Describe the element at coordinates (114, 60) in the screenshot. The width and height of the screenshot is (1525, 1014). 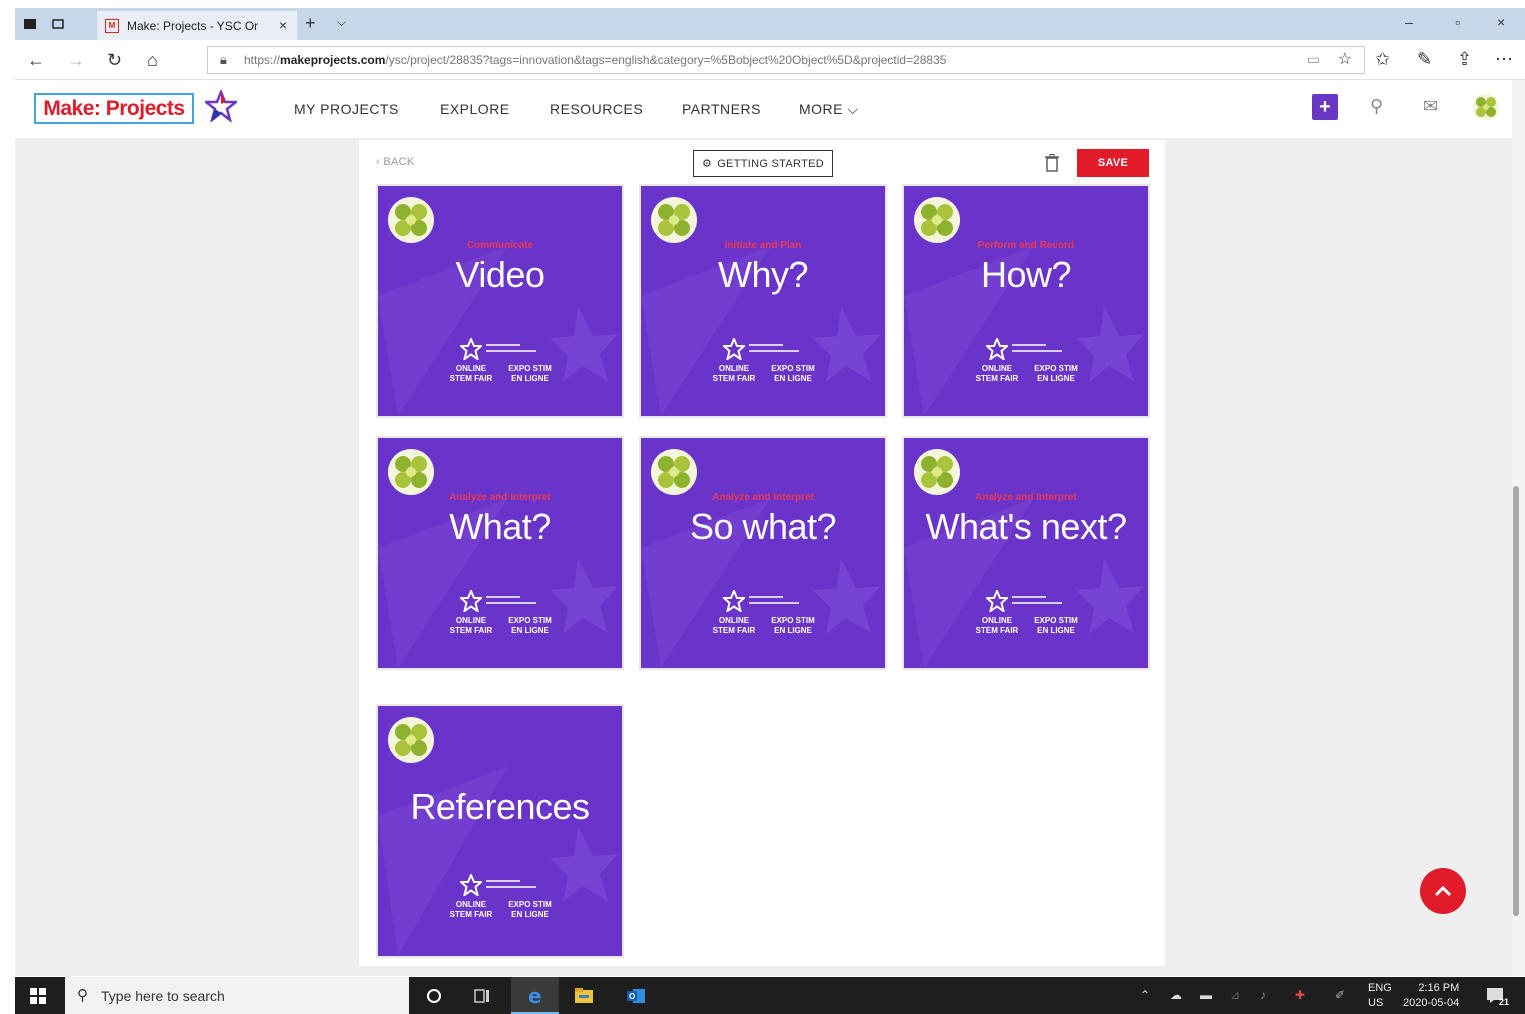
I see `refresh-icon: ↻` at that location.